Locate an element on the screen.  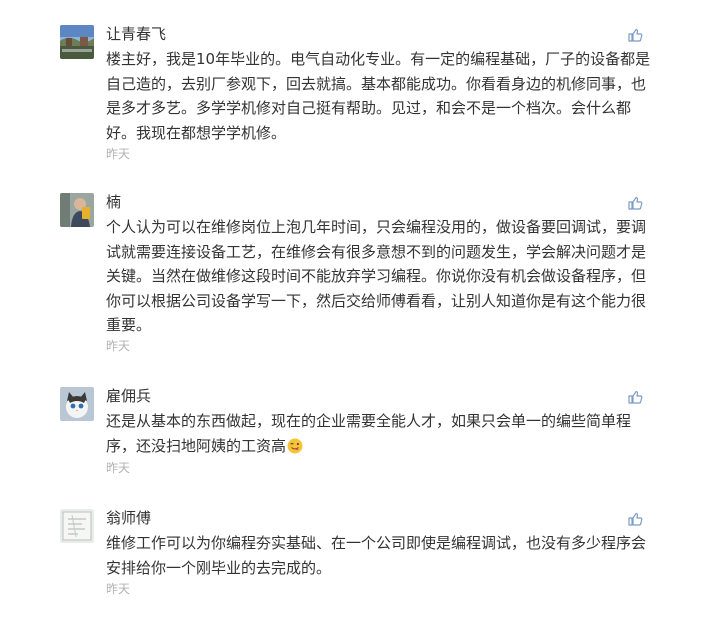
person-photo-avatar-icon is located at coordinates (77, 210).